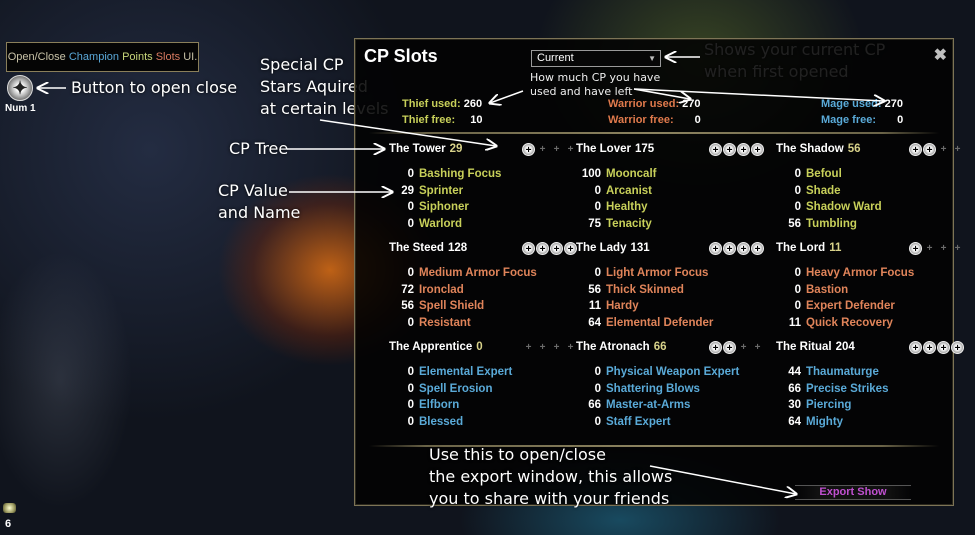  I want to click on skill-row: 0 Staff Expert, so click(670, 424).